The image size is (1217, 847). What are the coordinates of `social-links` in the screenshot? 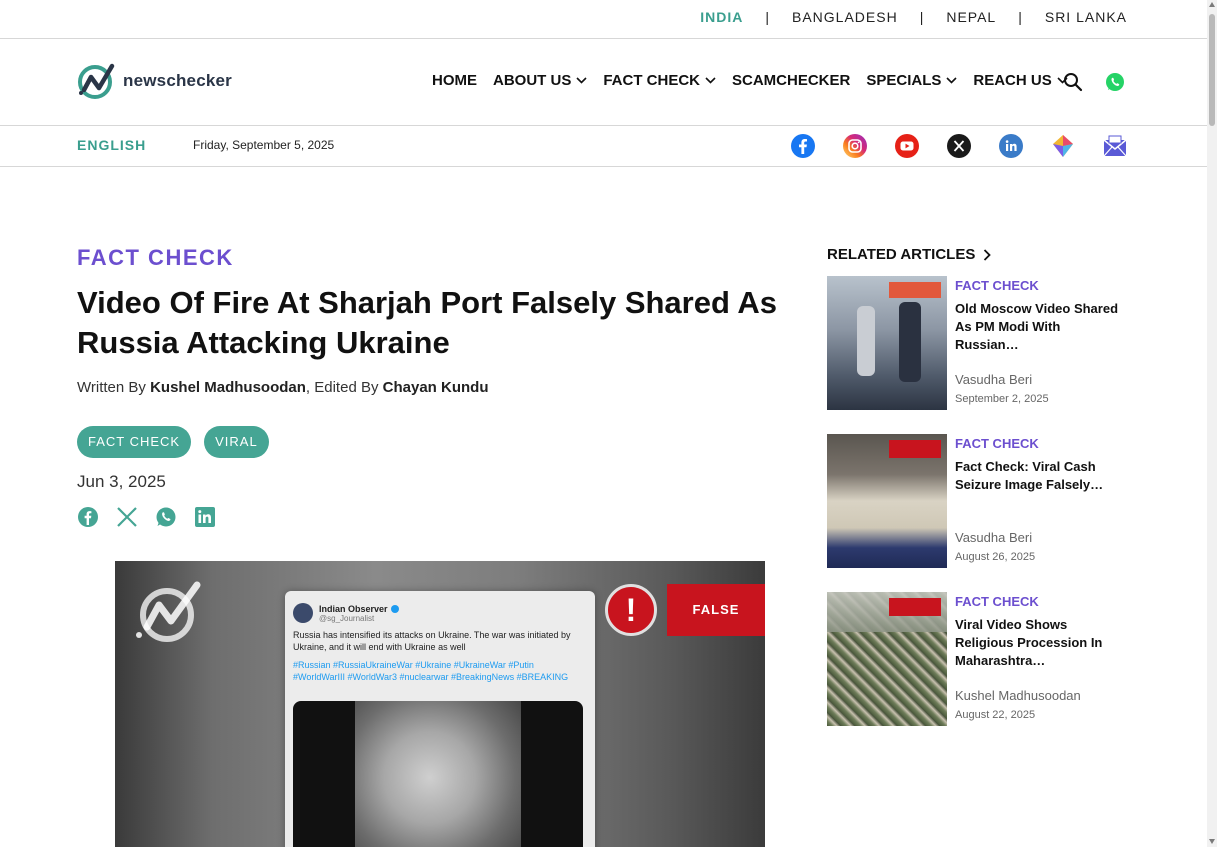 It's located at (959, 146).